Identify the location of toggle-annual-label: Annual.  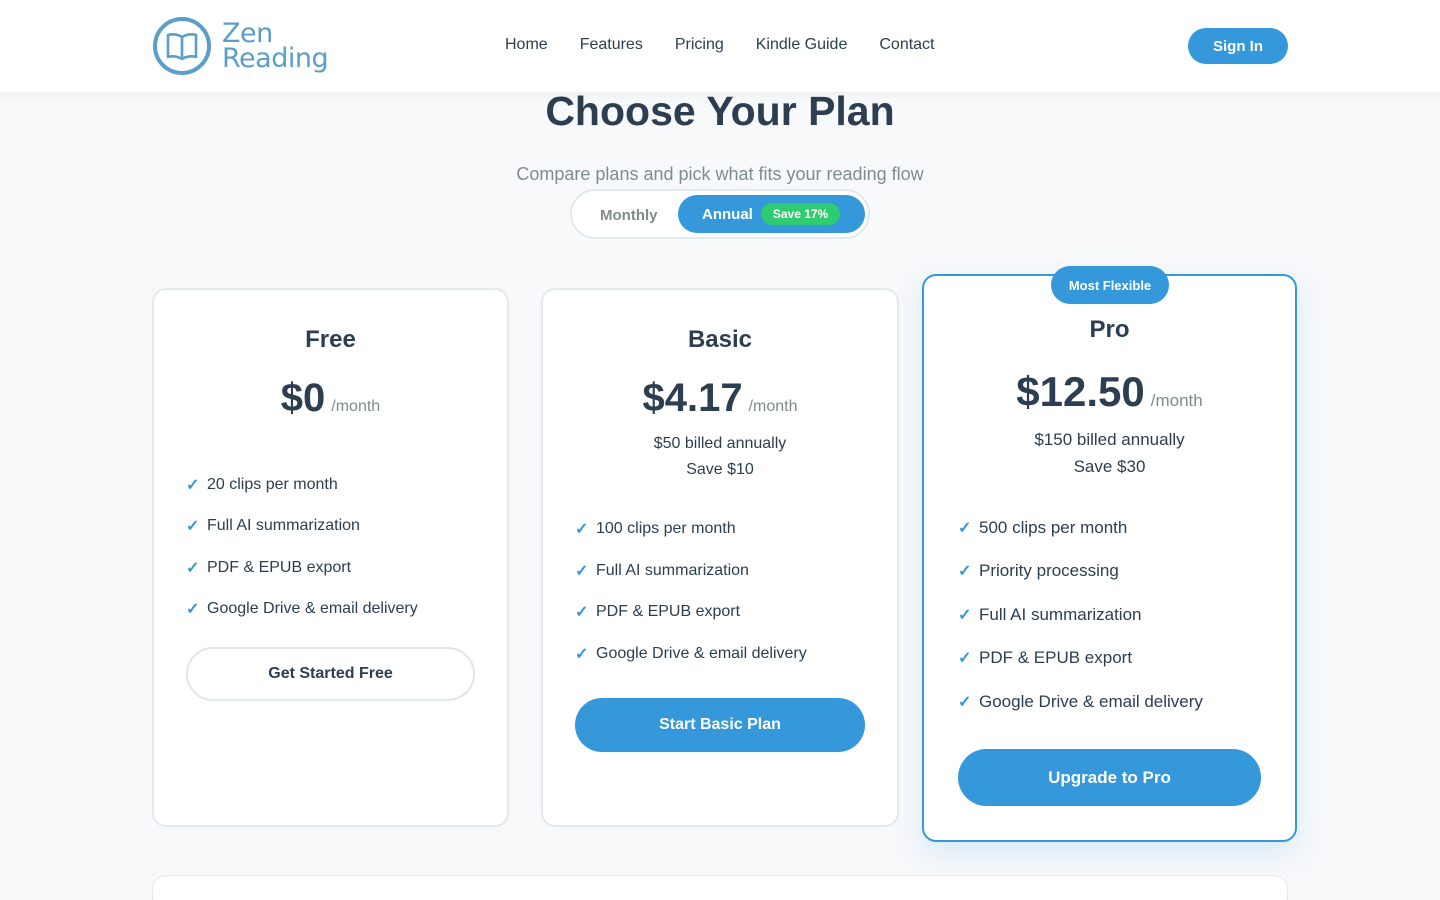
(727, 214).